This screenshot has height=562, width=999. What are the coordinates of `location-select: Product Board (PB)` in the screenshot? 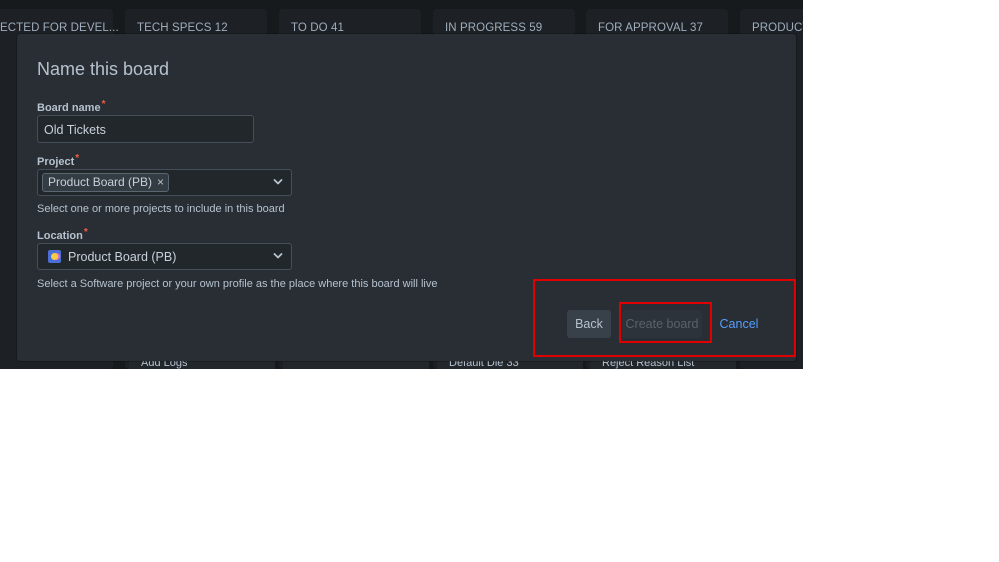 It's located at (164, 256).